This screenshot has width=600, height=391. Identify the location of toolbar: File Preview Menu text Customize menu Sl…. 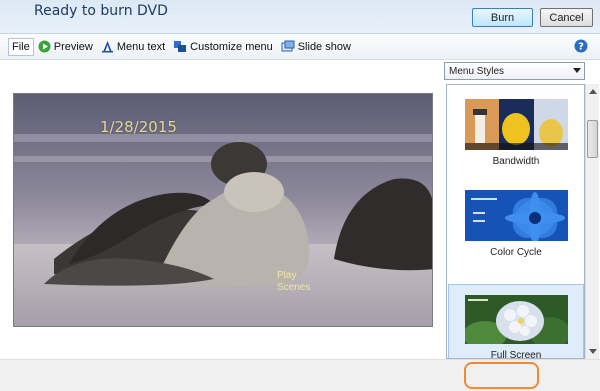
(300, 47).